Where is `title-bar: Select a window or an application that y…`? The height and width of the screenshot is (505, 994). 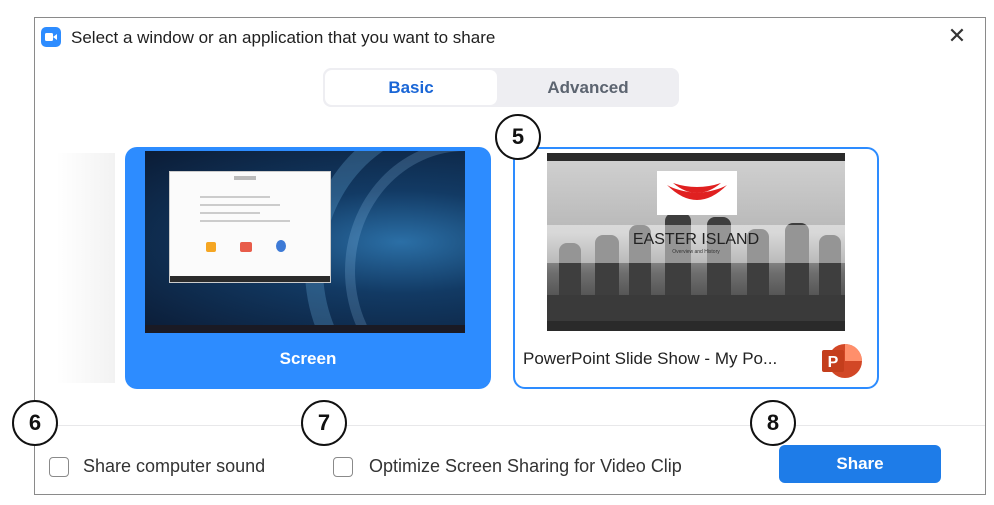 title-bar: Select a window or an application that y… is located at coordinates (510, 38).